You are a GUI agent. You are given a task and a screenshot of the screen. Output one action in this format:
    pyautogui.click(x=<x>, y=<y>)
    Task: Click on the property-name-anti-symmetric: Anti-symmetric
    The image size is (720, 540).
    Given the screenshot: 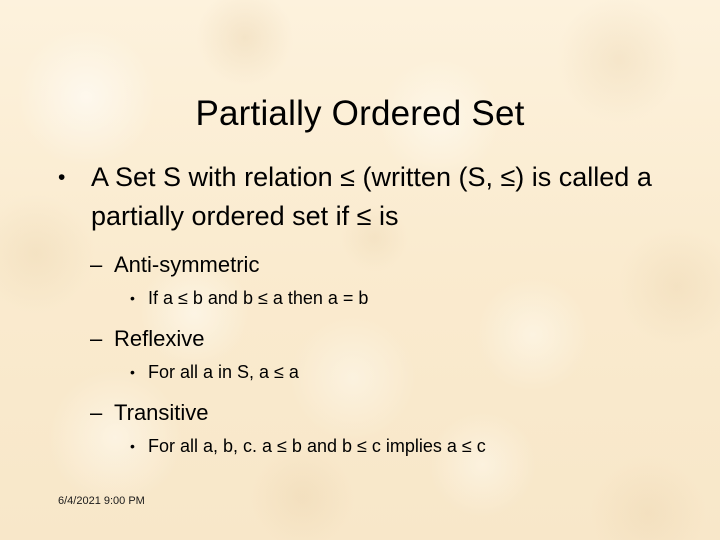 What is the action you would take?
    pyautogui.click(x=187, y=264)
    